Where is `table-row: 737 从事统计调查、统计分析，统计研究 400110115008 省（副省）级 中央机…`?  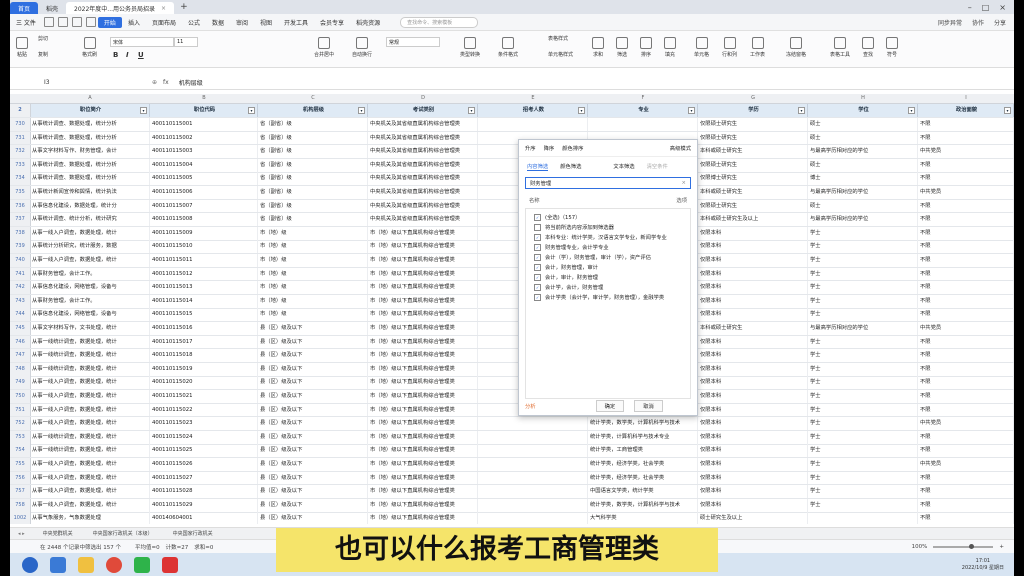 table-row: 737 从事统计调查、统计分析，统计研究 400110115008 省（副省）级 中央机… is located at coordinates (512, 220).